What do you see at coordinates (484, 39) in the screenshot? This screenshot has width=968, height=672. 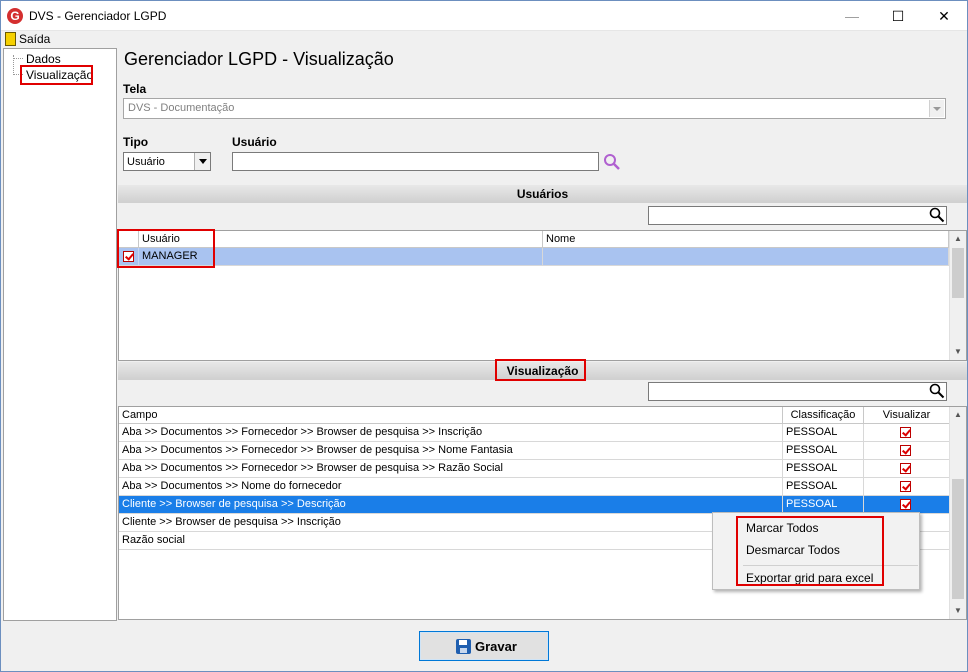 I see `menu-bar: Saída` at bounding box center [484, 39].